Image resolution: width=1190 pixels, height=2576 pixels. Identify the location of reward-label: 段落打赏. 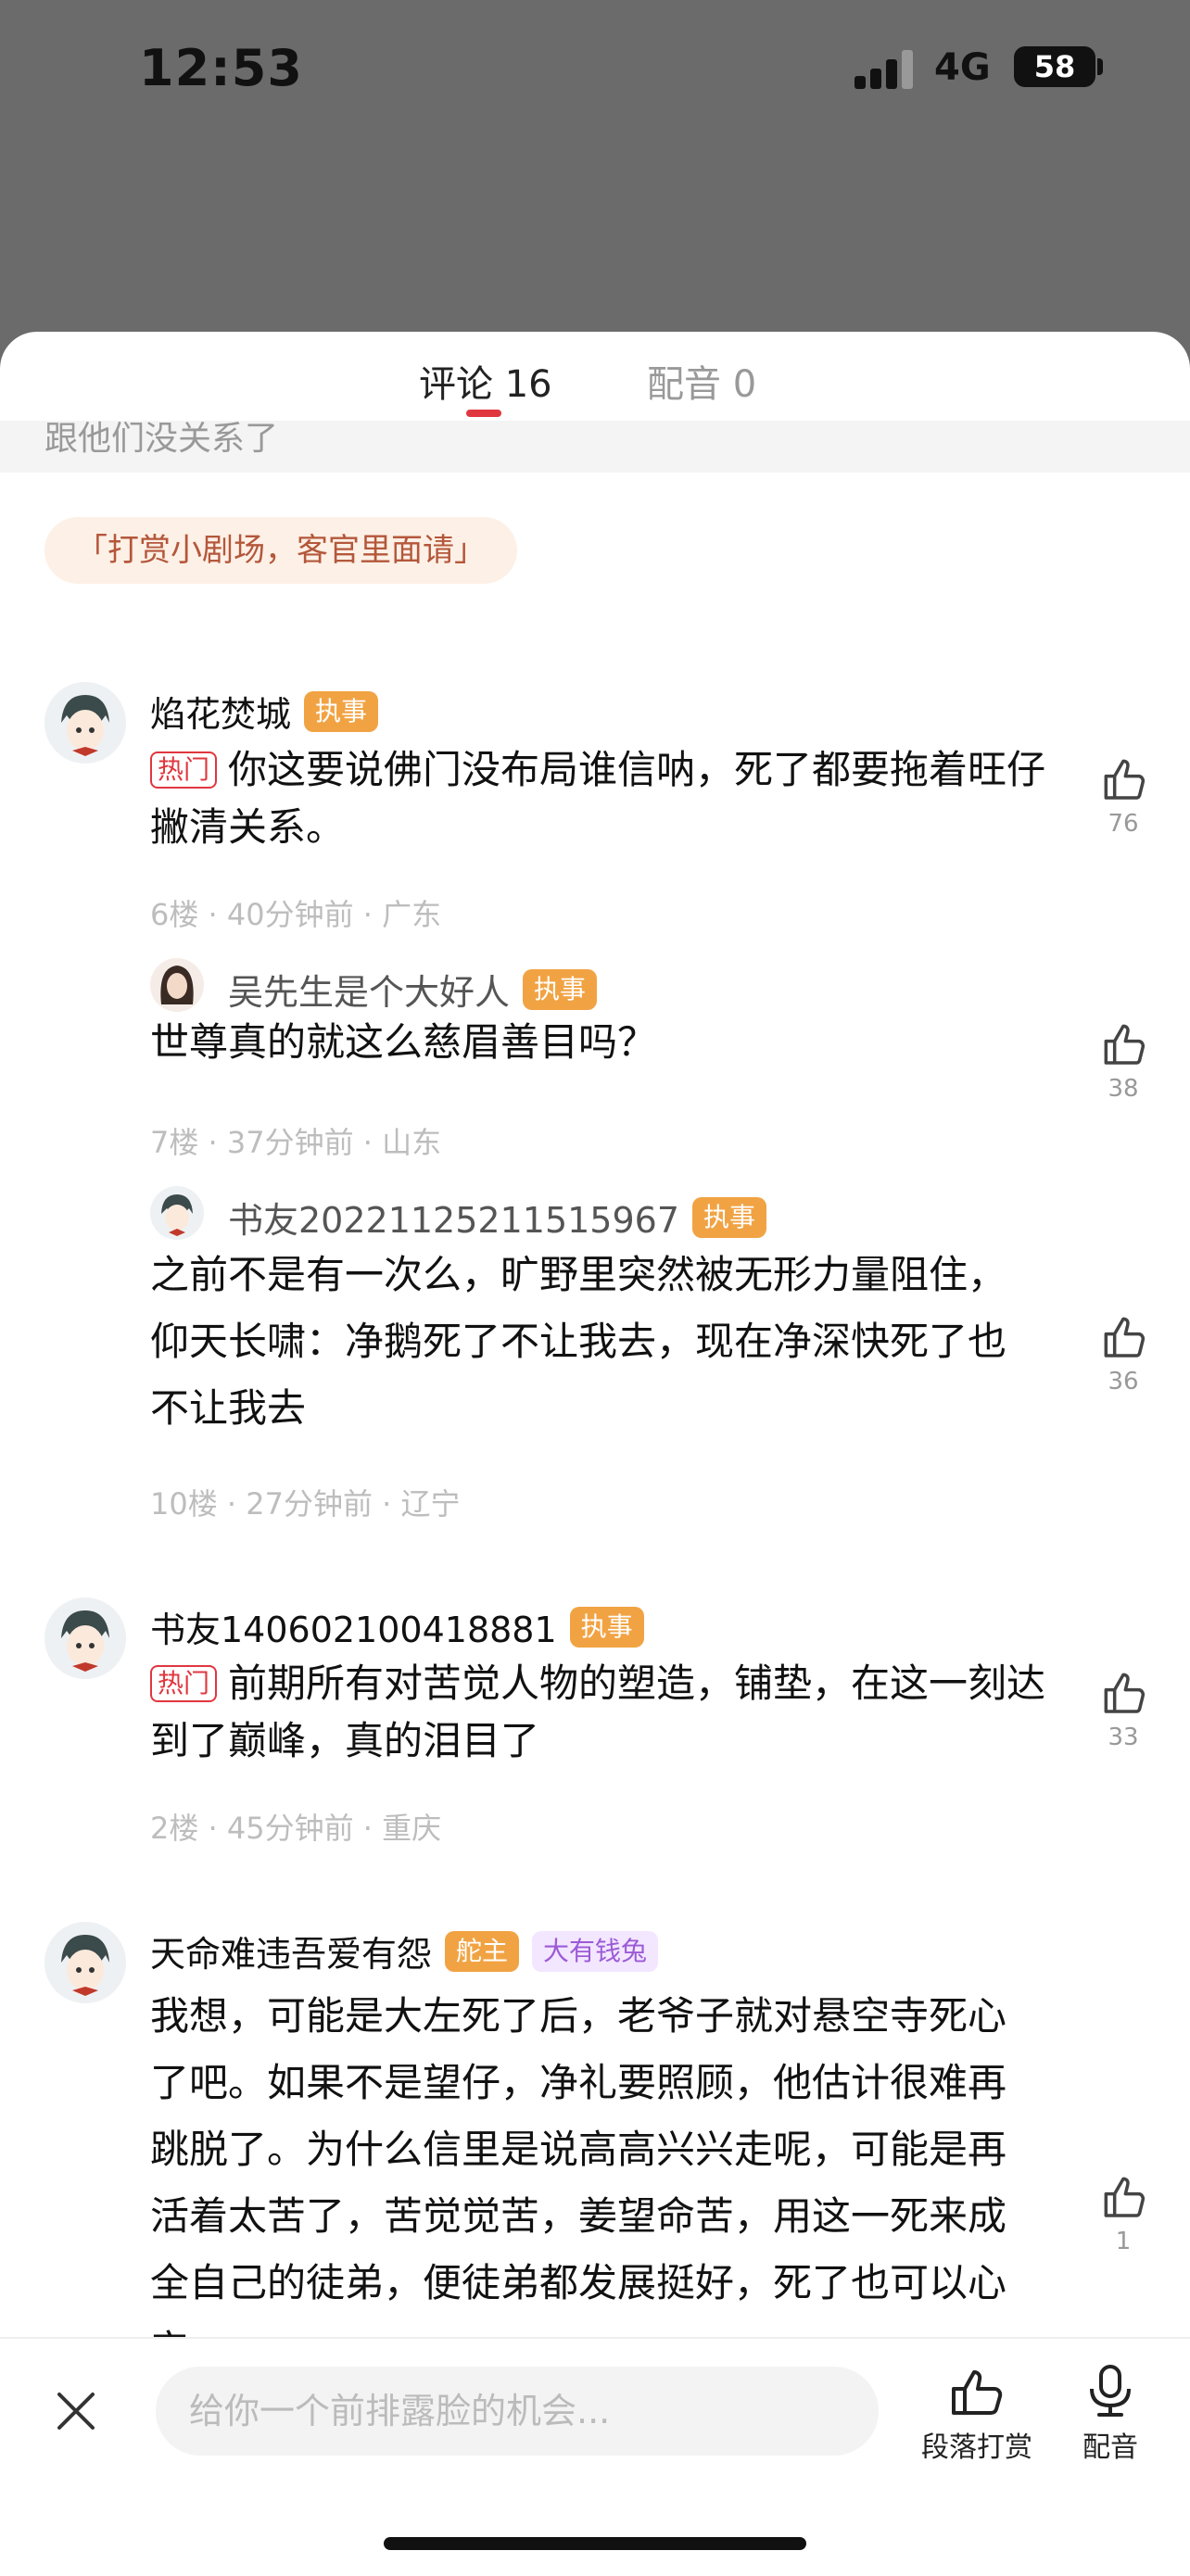
(976, 2447).